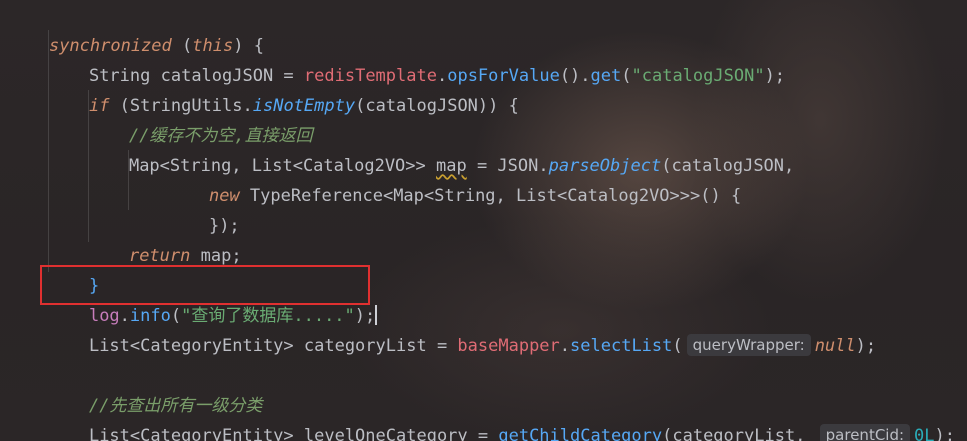 The height and width of the screenshot is (441, 967). What do you see at coordinates (924, 433) in the screenshot?
I see `number-literal: 0L` at bounding box center [924, 433].